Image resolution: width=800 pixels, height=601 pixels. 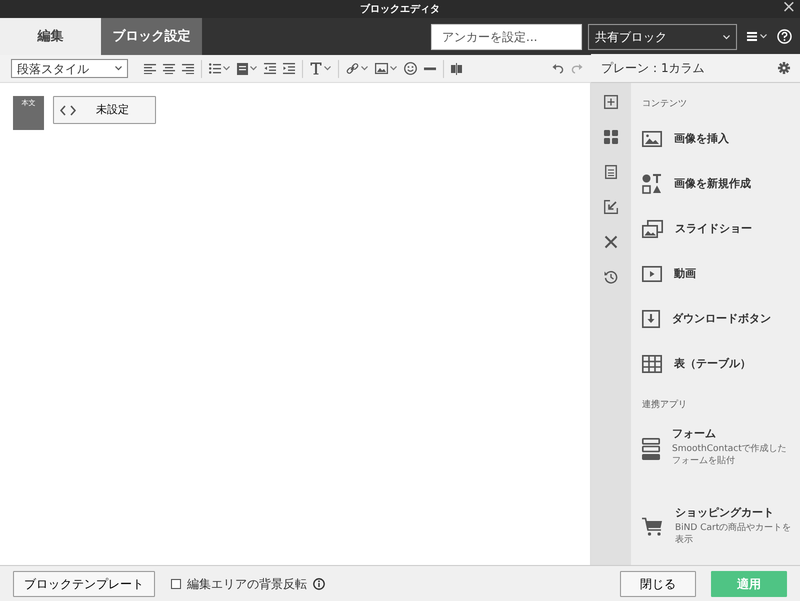 I want to click on section-heading: コンテンツ, so click(x=665, y=104).